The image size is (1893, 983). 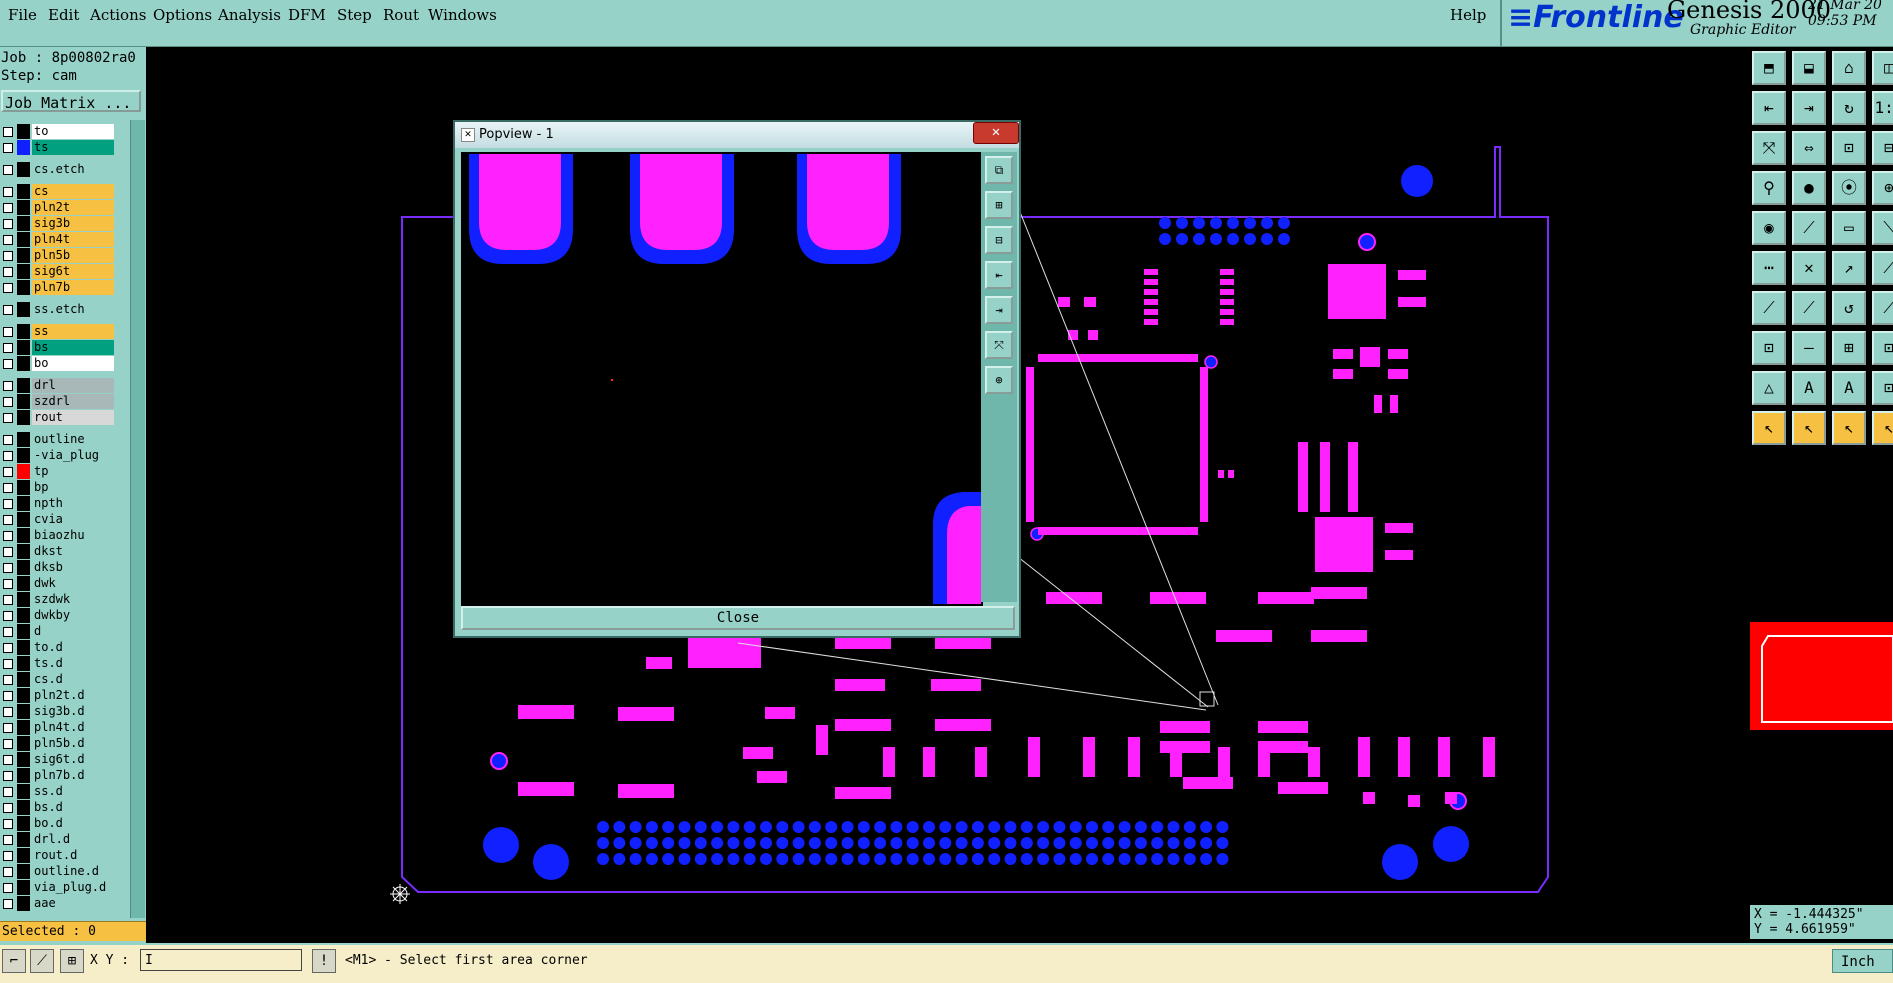 What do you see at coordinates (59, 664) in the screenshot?
I see `layer-row: ts.d` at bounding box center [59, 664].